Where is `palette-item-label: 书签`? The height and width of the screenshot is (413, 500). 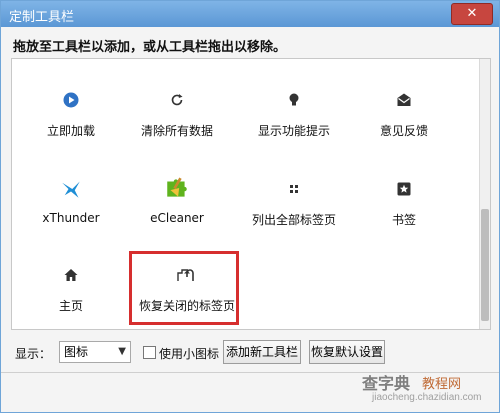 palette-item-label: 书签 is located at coordinates (403, 220).